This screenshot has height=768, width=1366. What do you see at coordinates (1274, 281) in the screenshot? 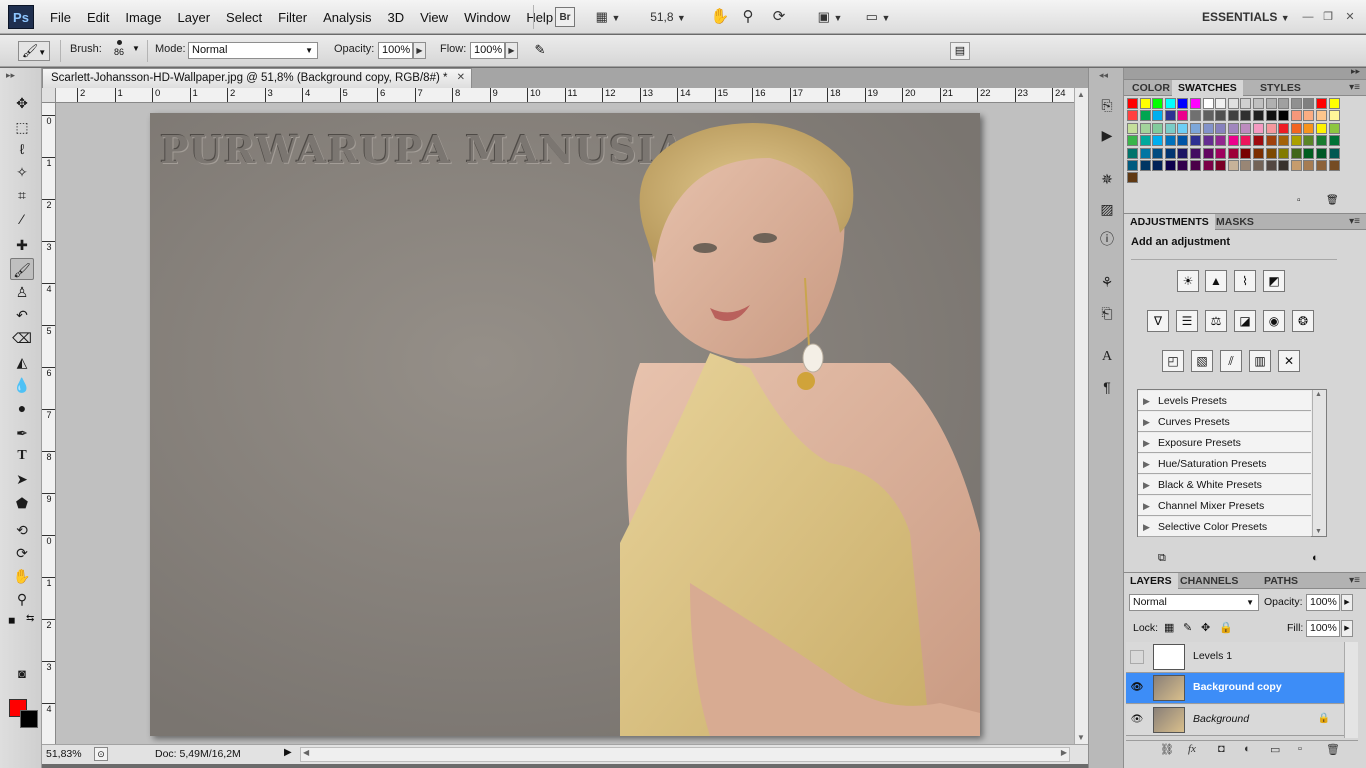
I see `exposure-icon: ◩` at bounding box center [1274, 281].